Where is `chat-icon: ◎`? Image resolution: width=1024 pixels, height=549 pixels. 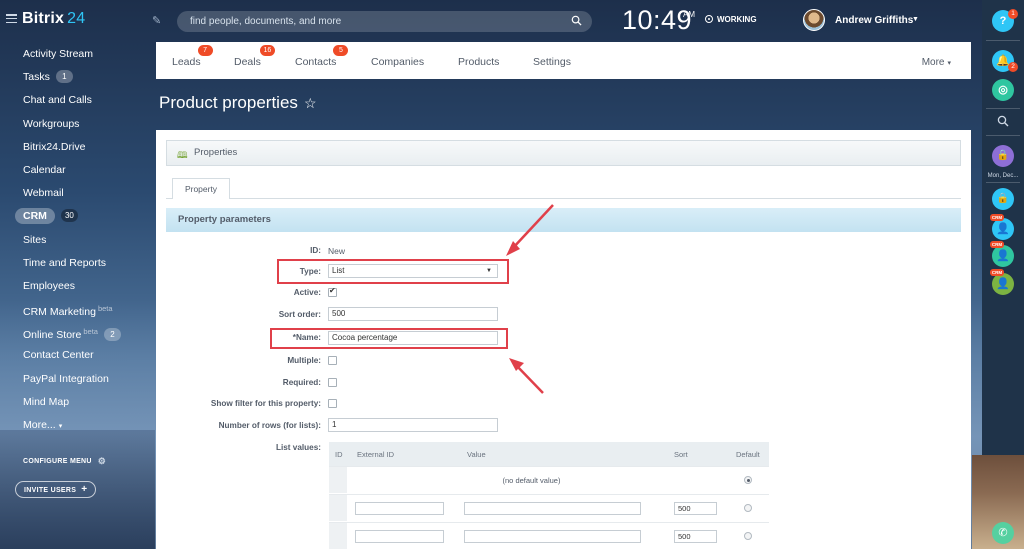 chat-icon: ◎ is located at coordinates (1003, 90).